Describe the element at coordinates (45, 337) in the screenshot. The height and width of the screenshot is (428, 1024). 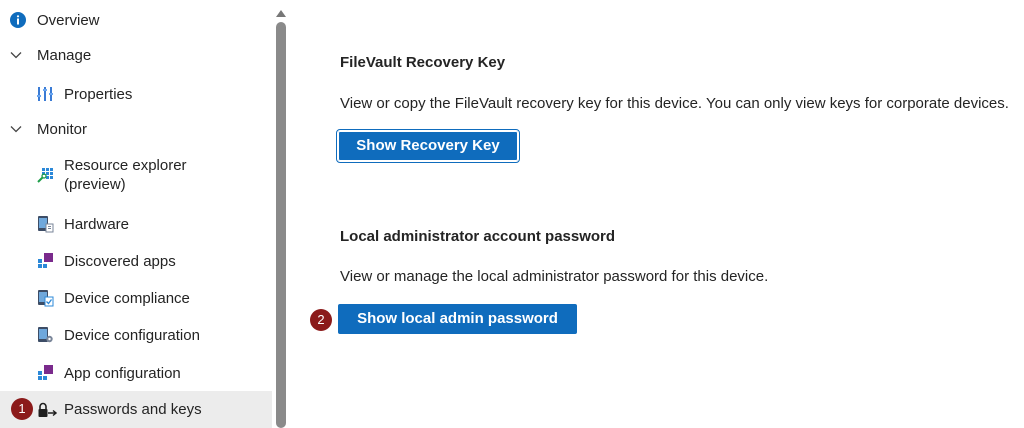
I see `device-configuration-icon` at that location.